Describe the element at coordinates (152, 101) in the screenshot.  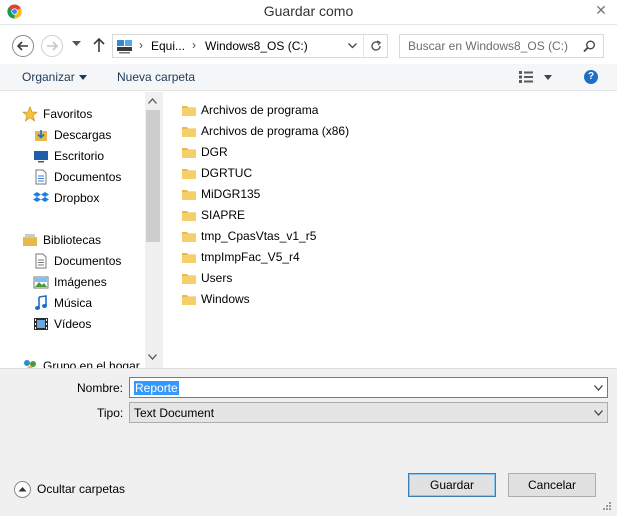
I see `chevron-up-icon` at that location.